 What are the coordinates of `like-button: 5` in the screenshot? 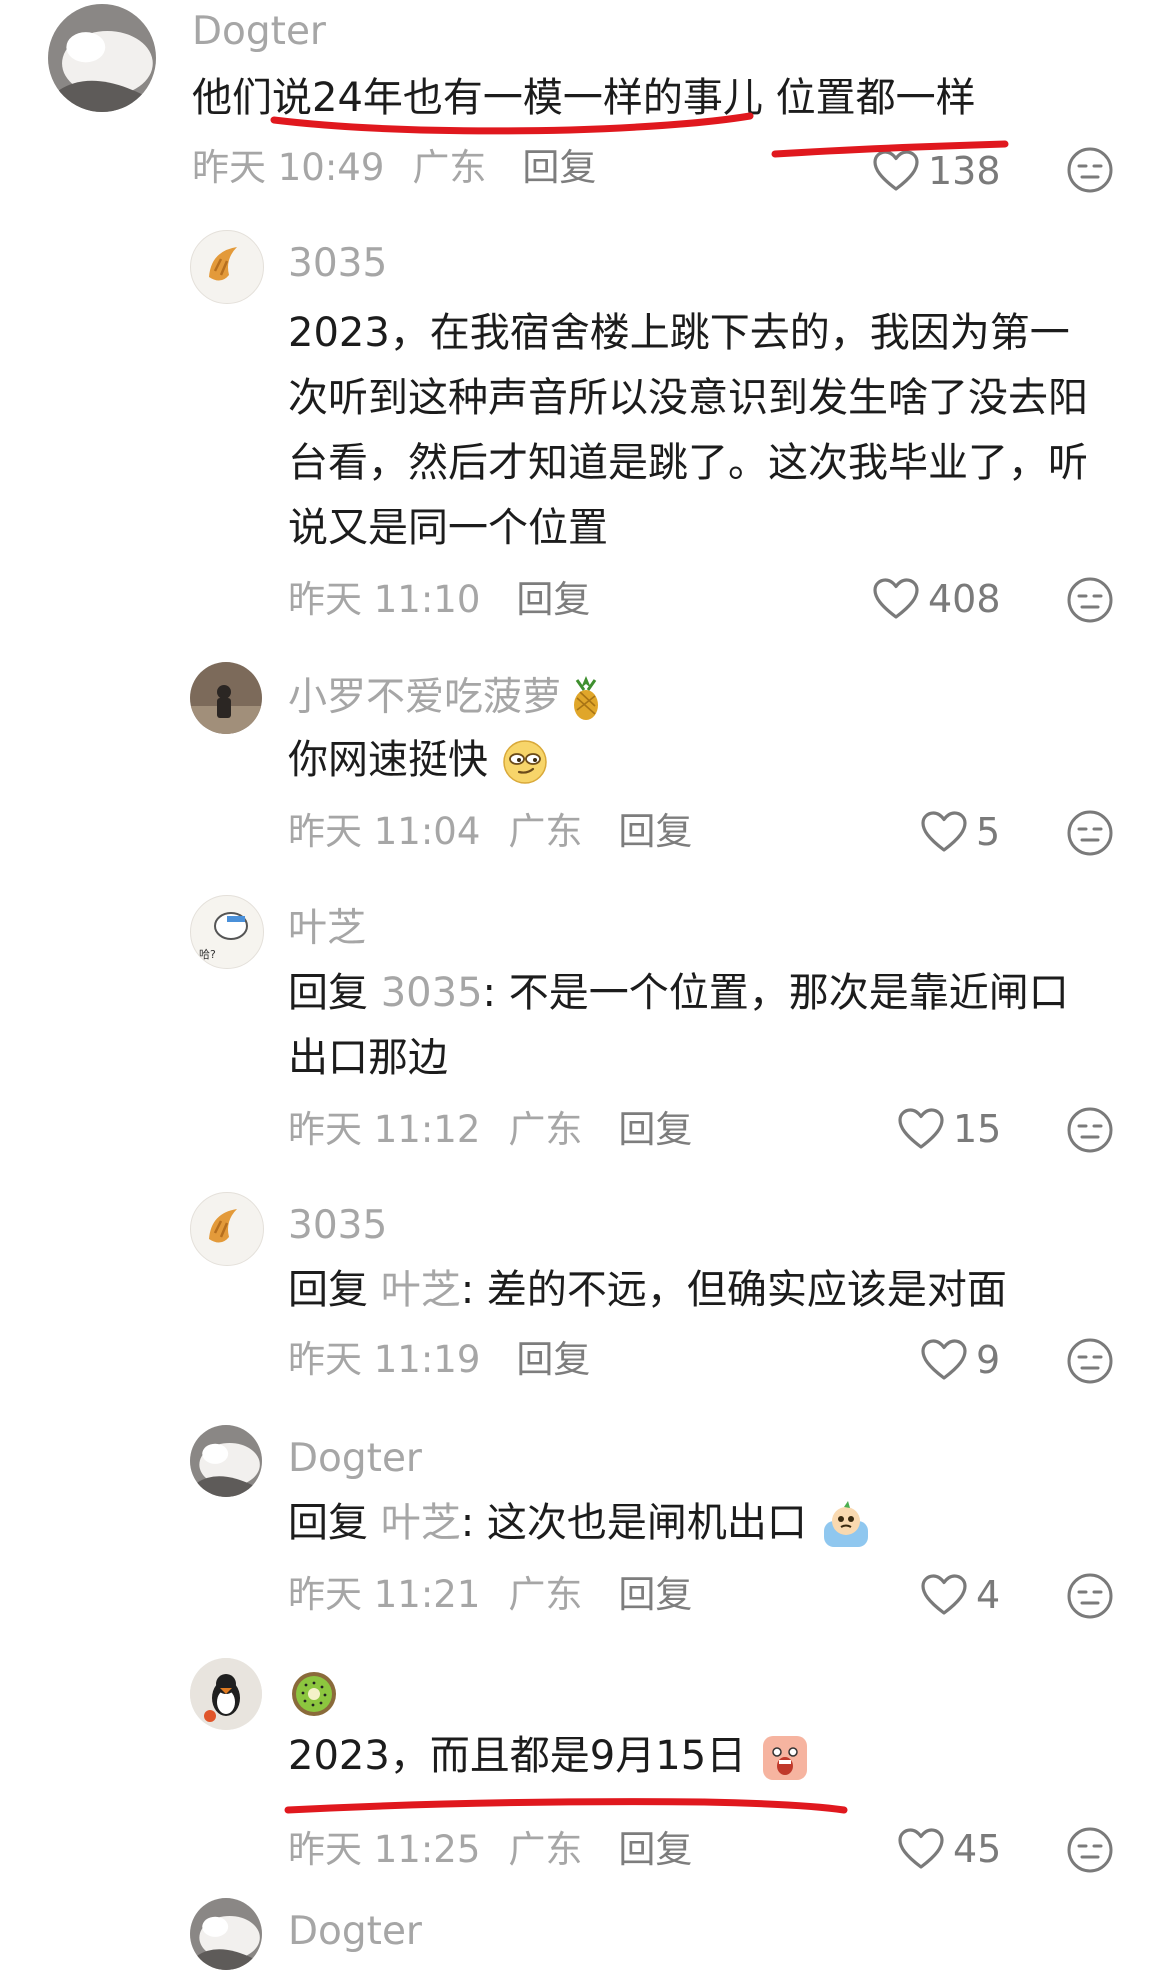 It's located at (960, 832).